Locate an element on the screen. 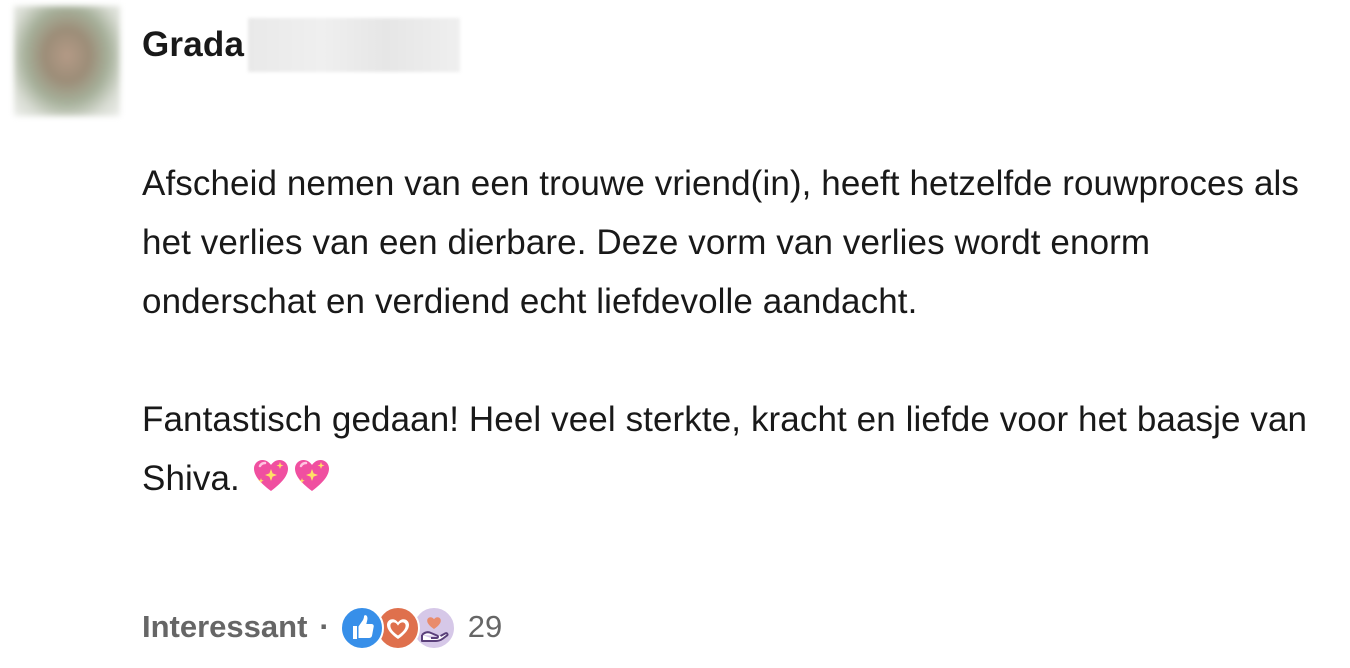  author-header: Grada is located at coordinates (301, 45).